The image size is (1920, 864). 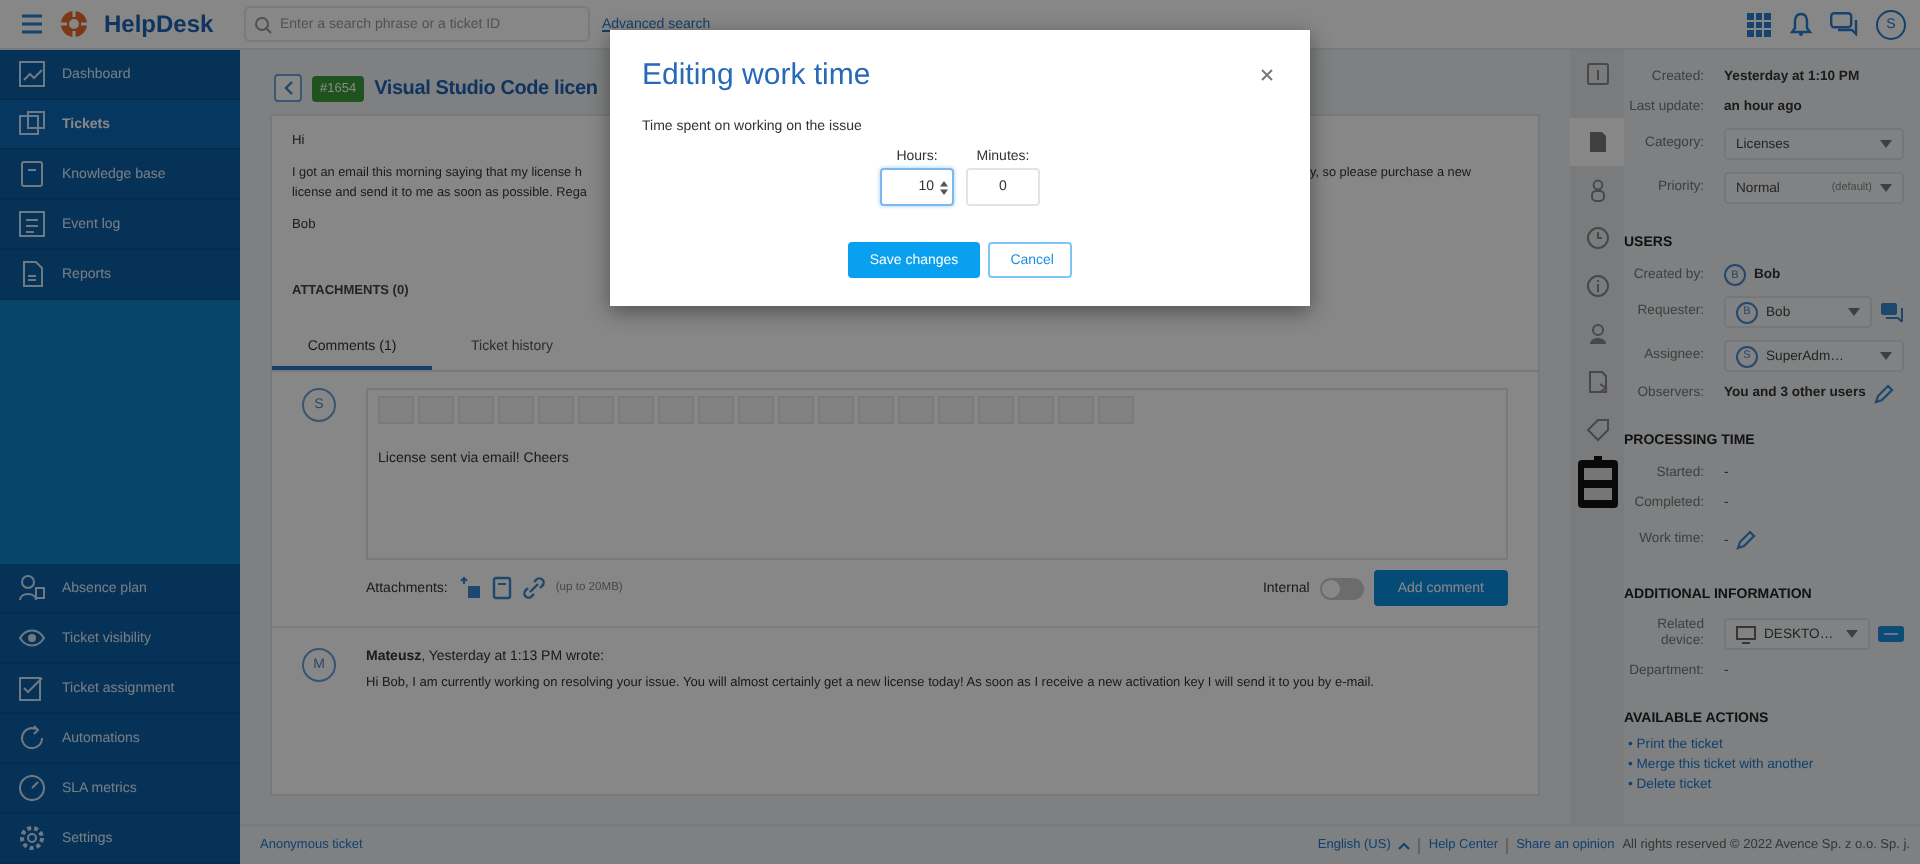 I want to click on bell-icon, so click(x=1801, y=24).